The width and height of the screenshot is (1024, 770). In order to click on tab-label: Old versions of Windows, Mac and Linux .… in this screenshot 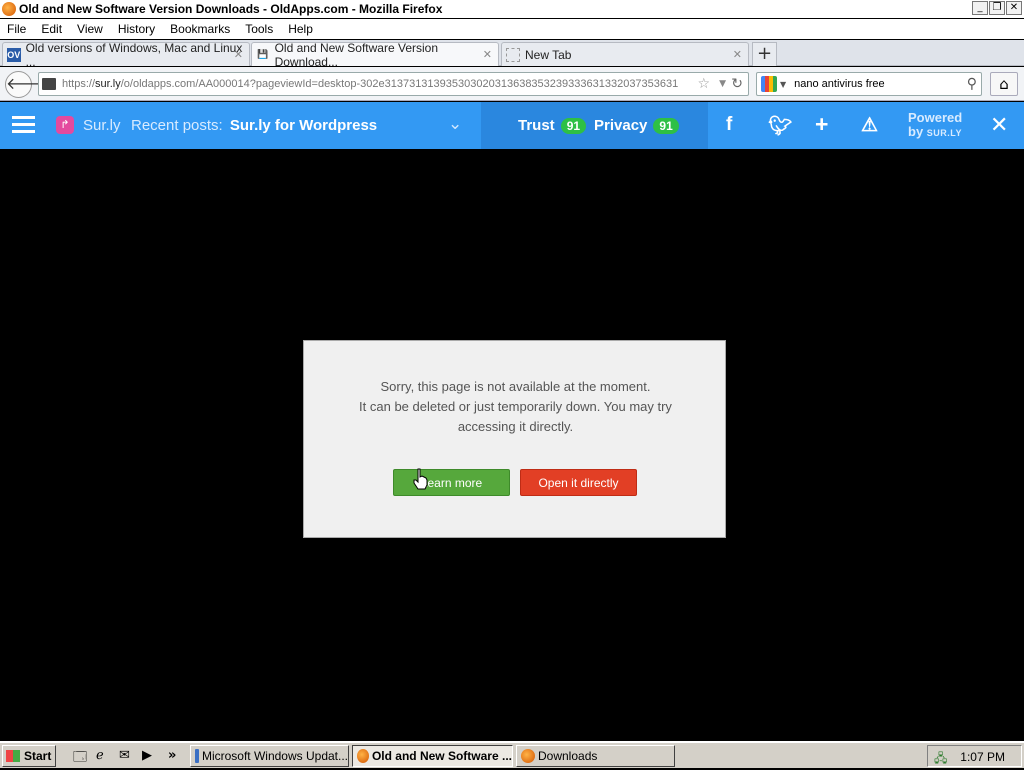, I will do `click(134, 54)`.